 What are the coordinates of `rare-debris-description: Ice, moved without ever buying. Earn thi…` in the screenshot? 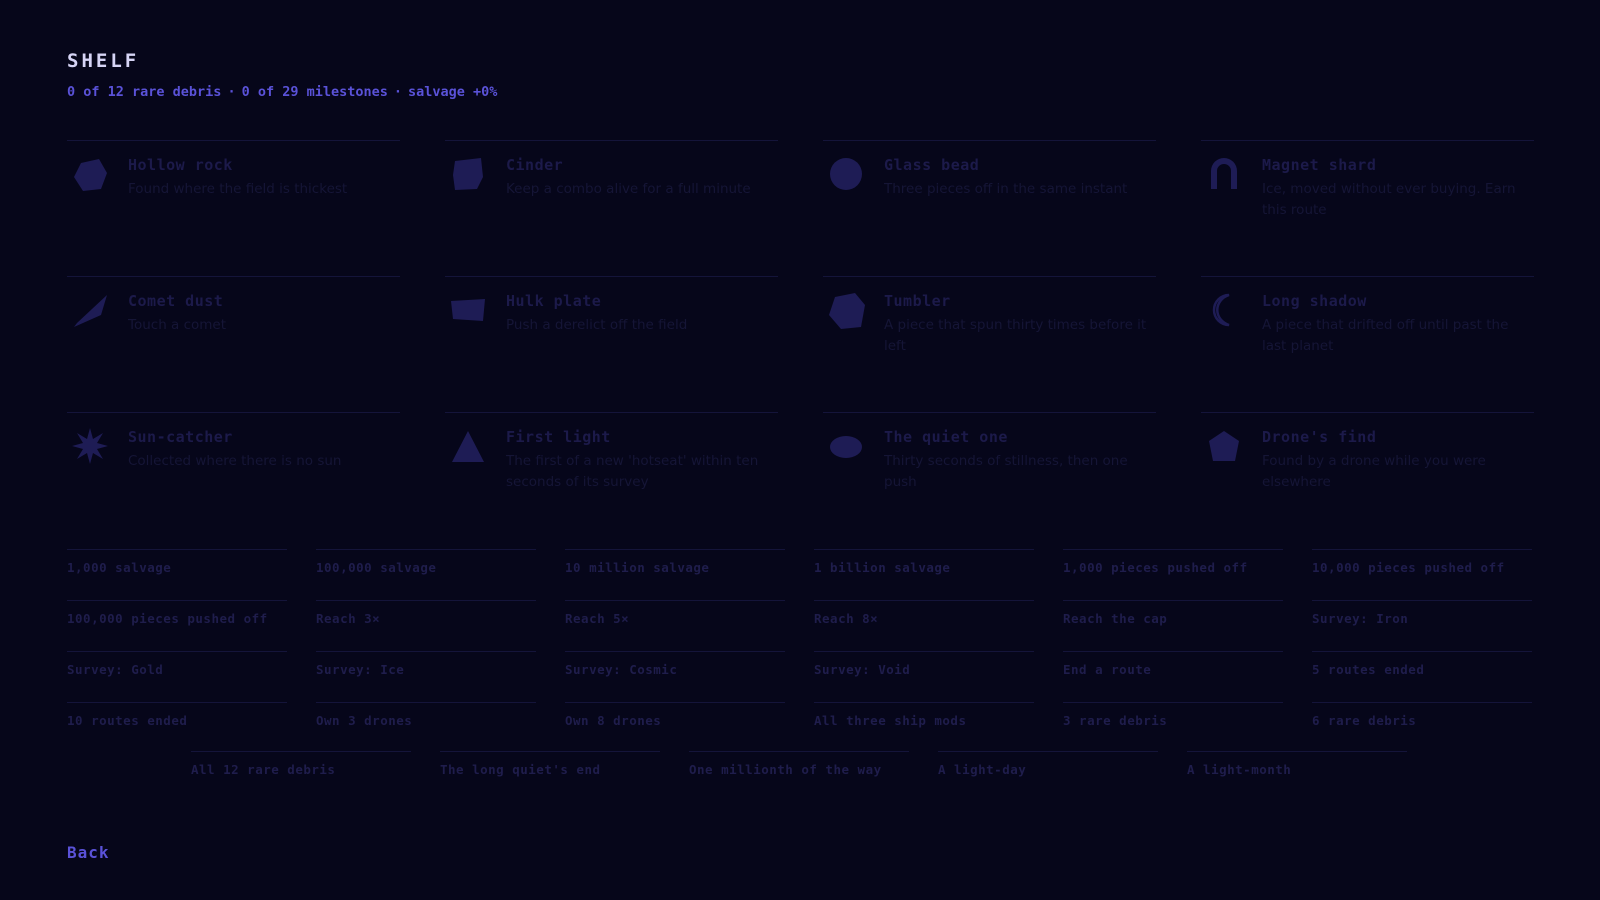 It's located at (1389, 199).